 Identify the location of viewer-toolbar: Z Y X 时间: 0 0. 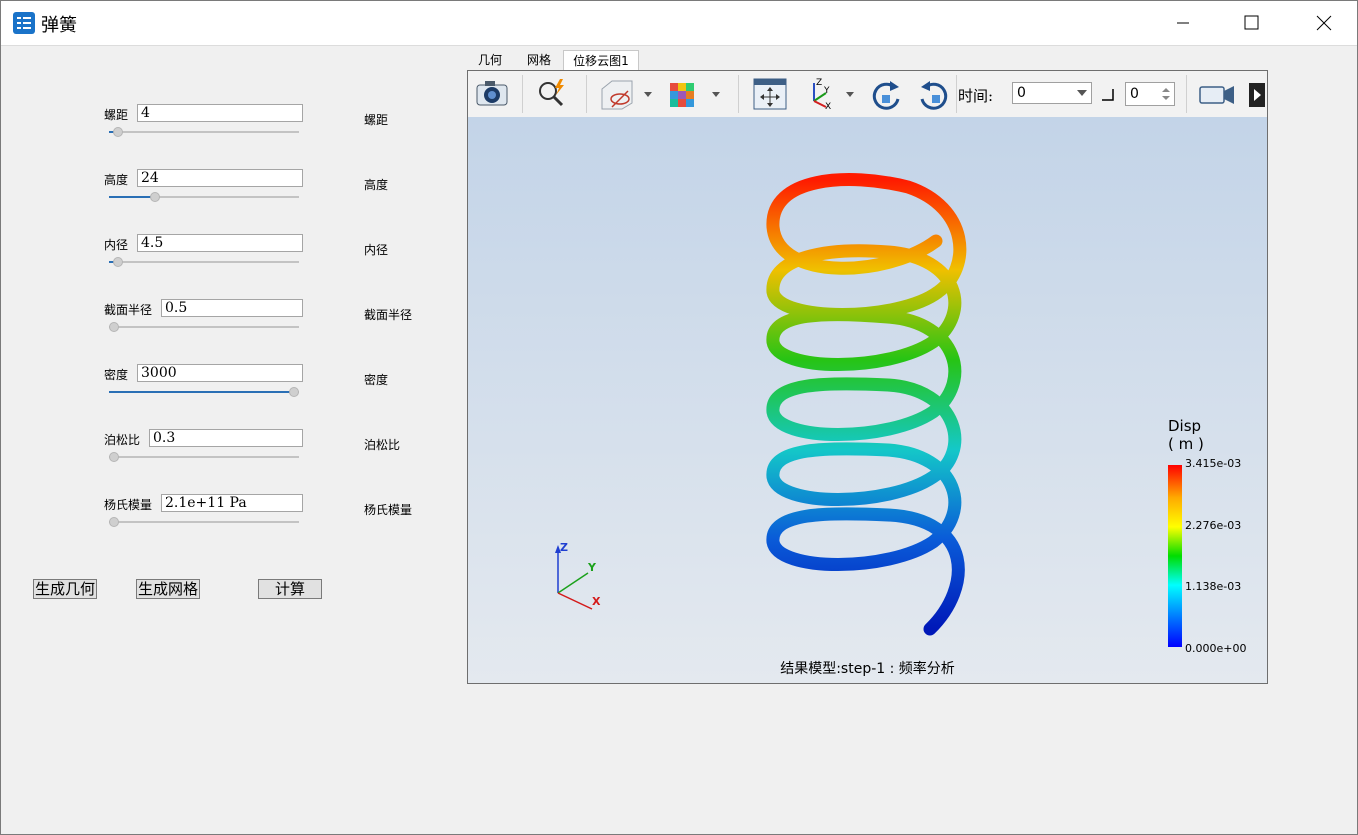
(867, 94).